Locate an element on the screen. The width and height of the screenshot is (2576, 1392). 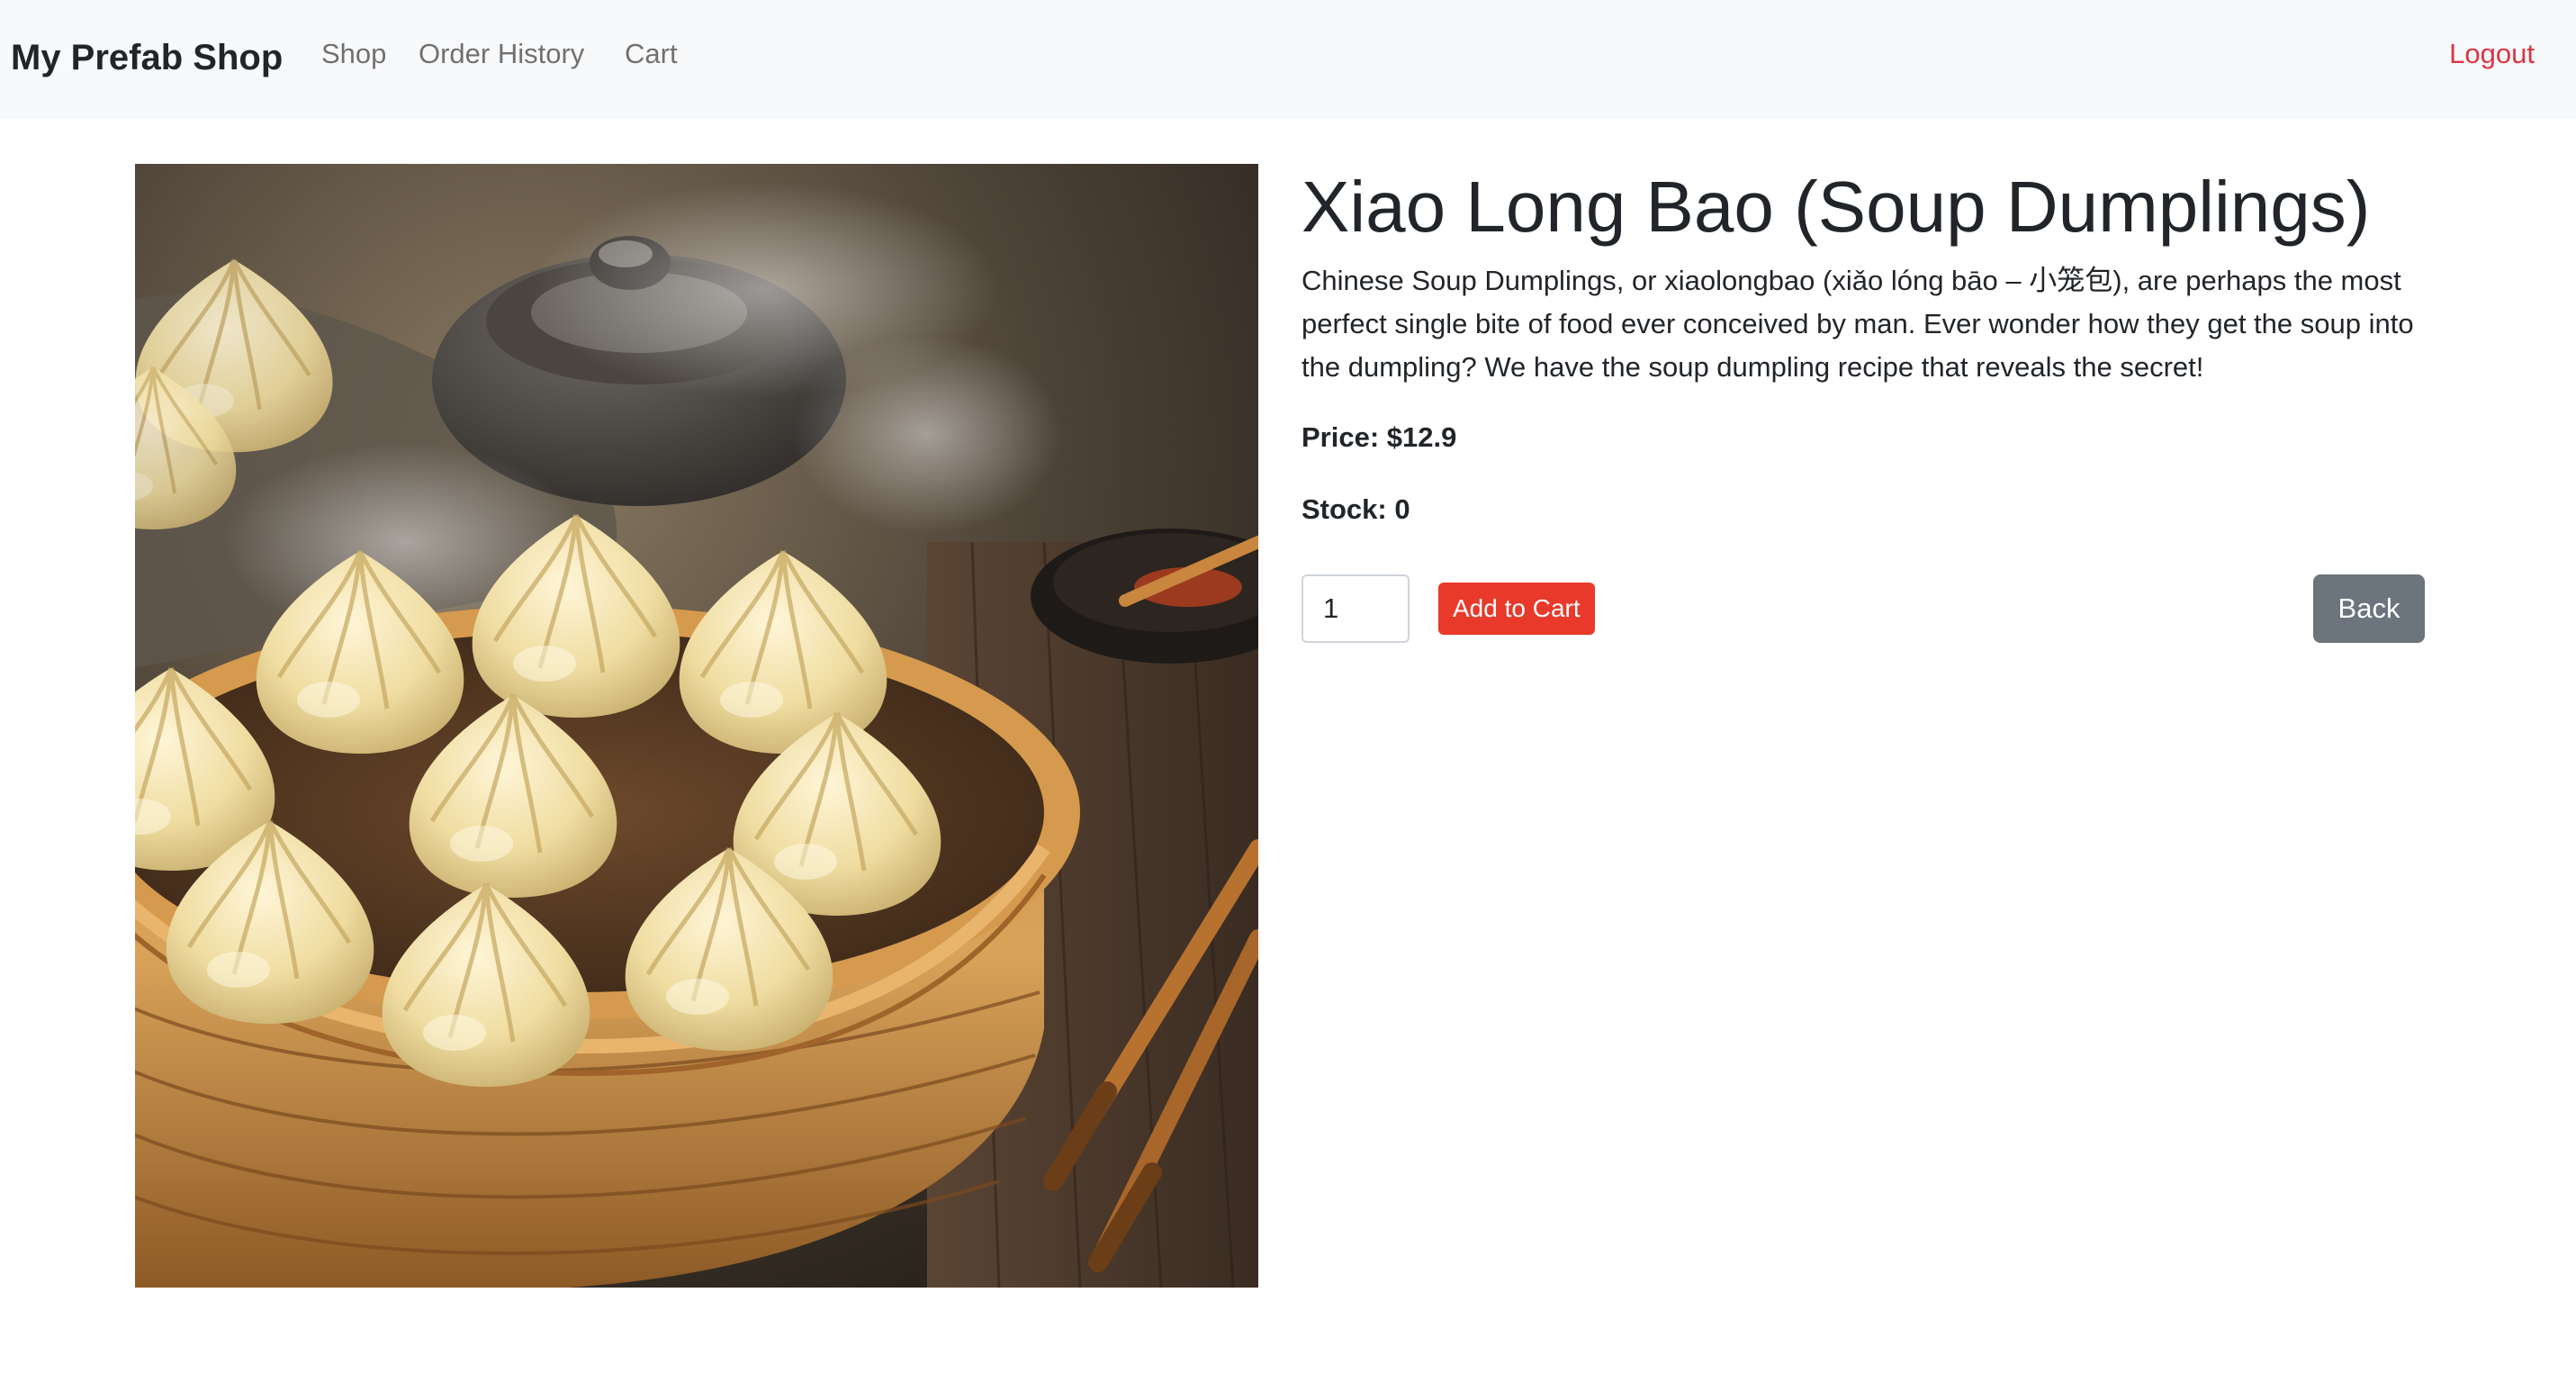
product-actions: Add to Cart Back is located at coordinates (1867, 608).